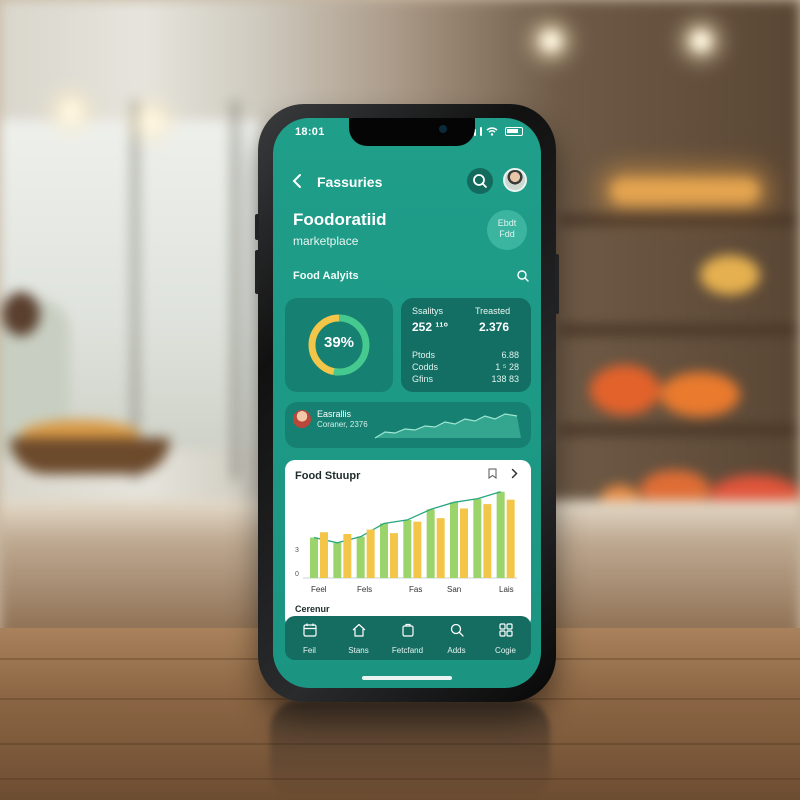 The width and height of the screenshot is (800, 800). Describe the element at coordinates (507, 234) in the screenshot. I see `hero-badge-line2: Fdd` at that location.